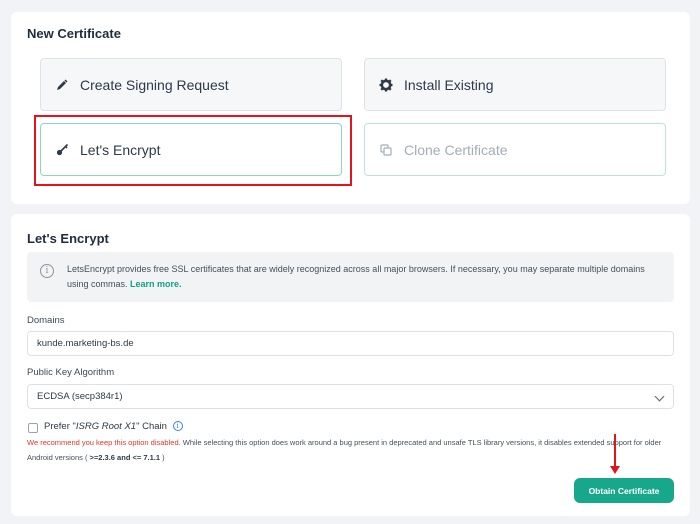 The height and width of the screenshot is (524, 700). Describe the element at coordinates (162, 457) in the screenshot. I see `warning-close: )` at that location.